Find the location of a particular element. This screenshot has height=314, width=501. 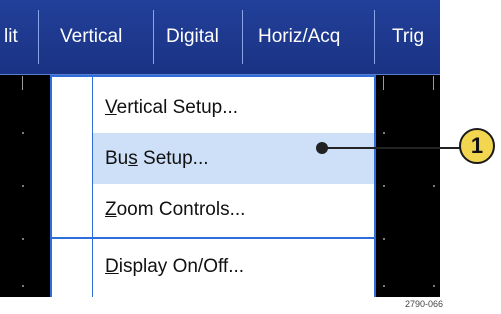

callout-leader-line is located at coordinates (392, 148).